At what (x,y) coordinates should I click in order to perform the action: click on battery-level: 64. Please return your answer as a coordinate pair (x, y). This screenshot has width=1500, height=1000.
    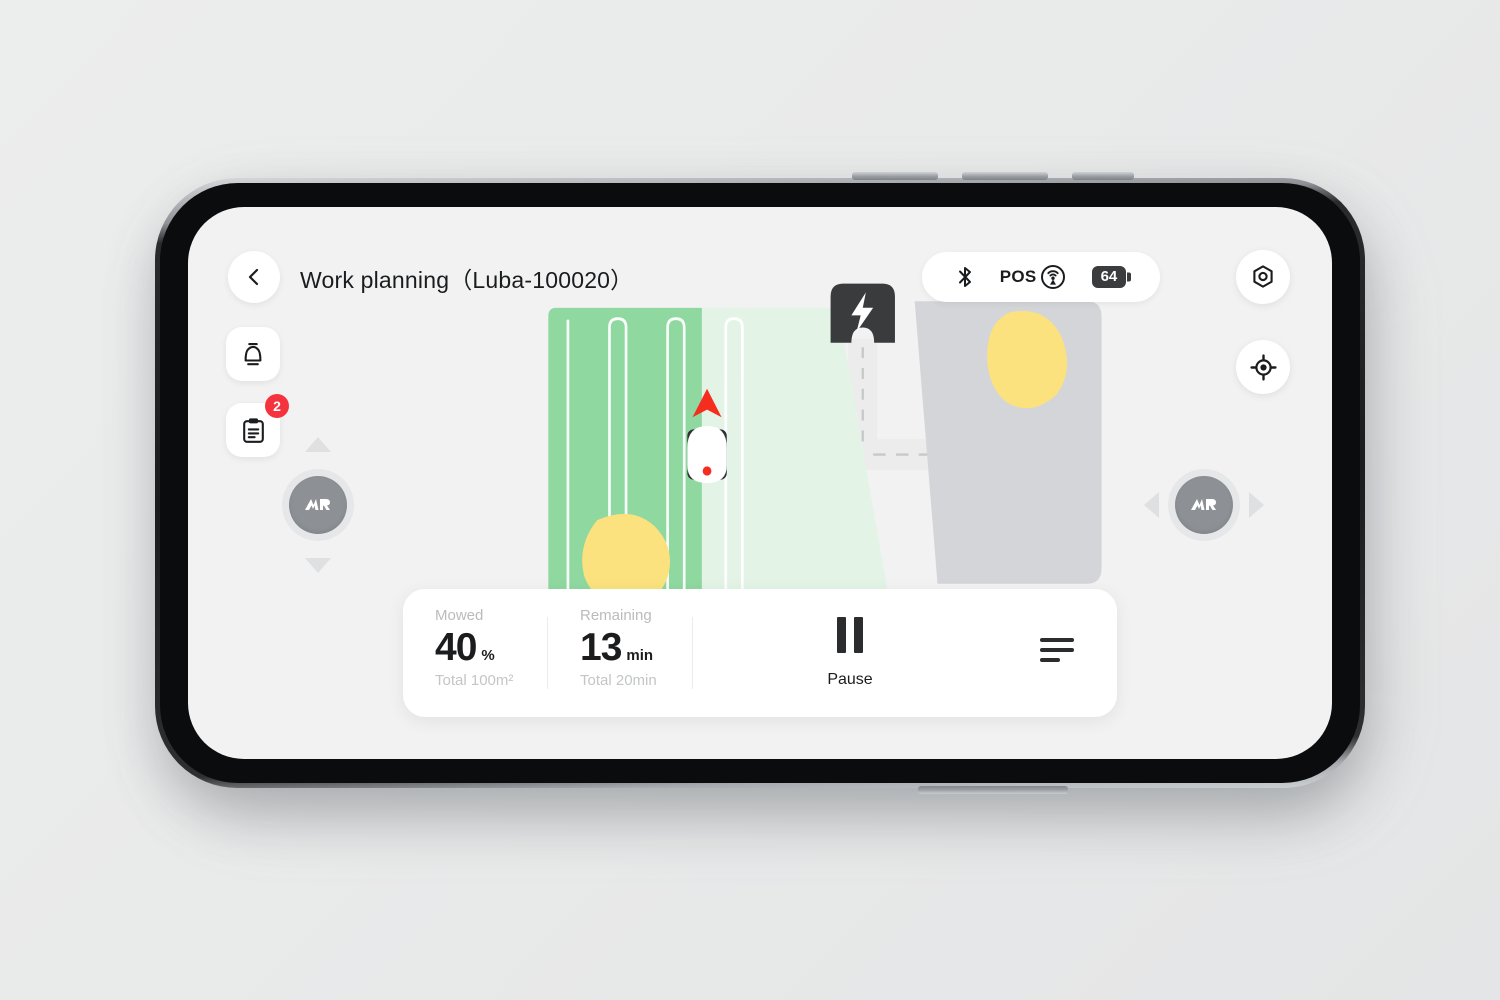
    Looking at the image, I should click on (1109, 276).